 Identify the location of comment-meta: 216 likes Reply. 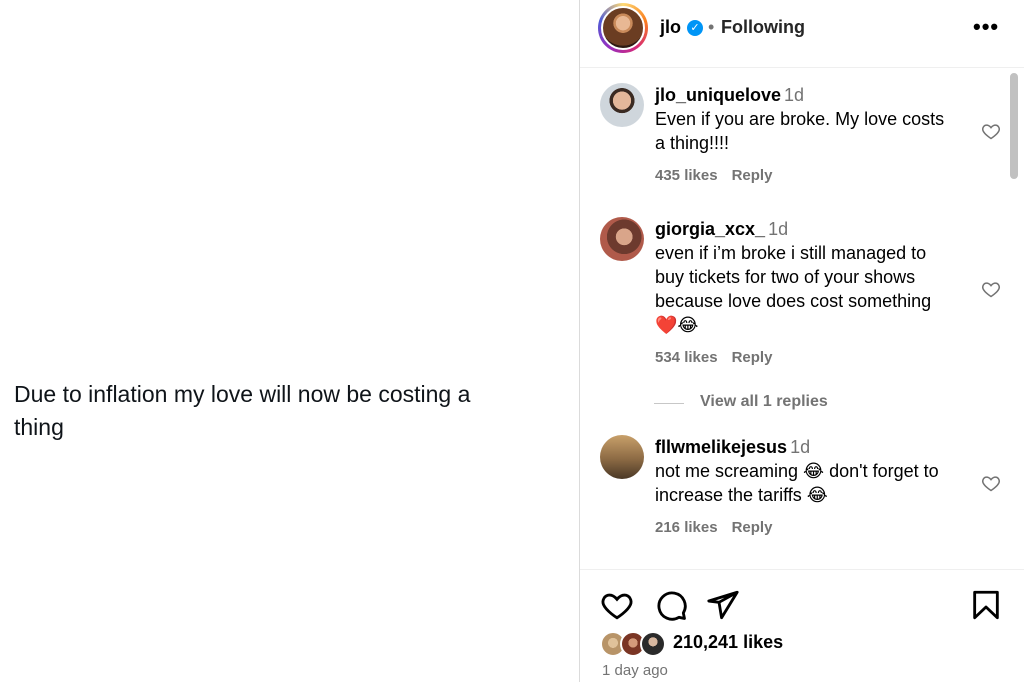
(720, 527).